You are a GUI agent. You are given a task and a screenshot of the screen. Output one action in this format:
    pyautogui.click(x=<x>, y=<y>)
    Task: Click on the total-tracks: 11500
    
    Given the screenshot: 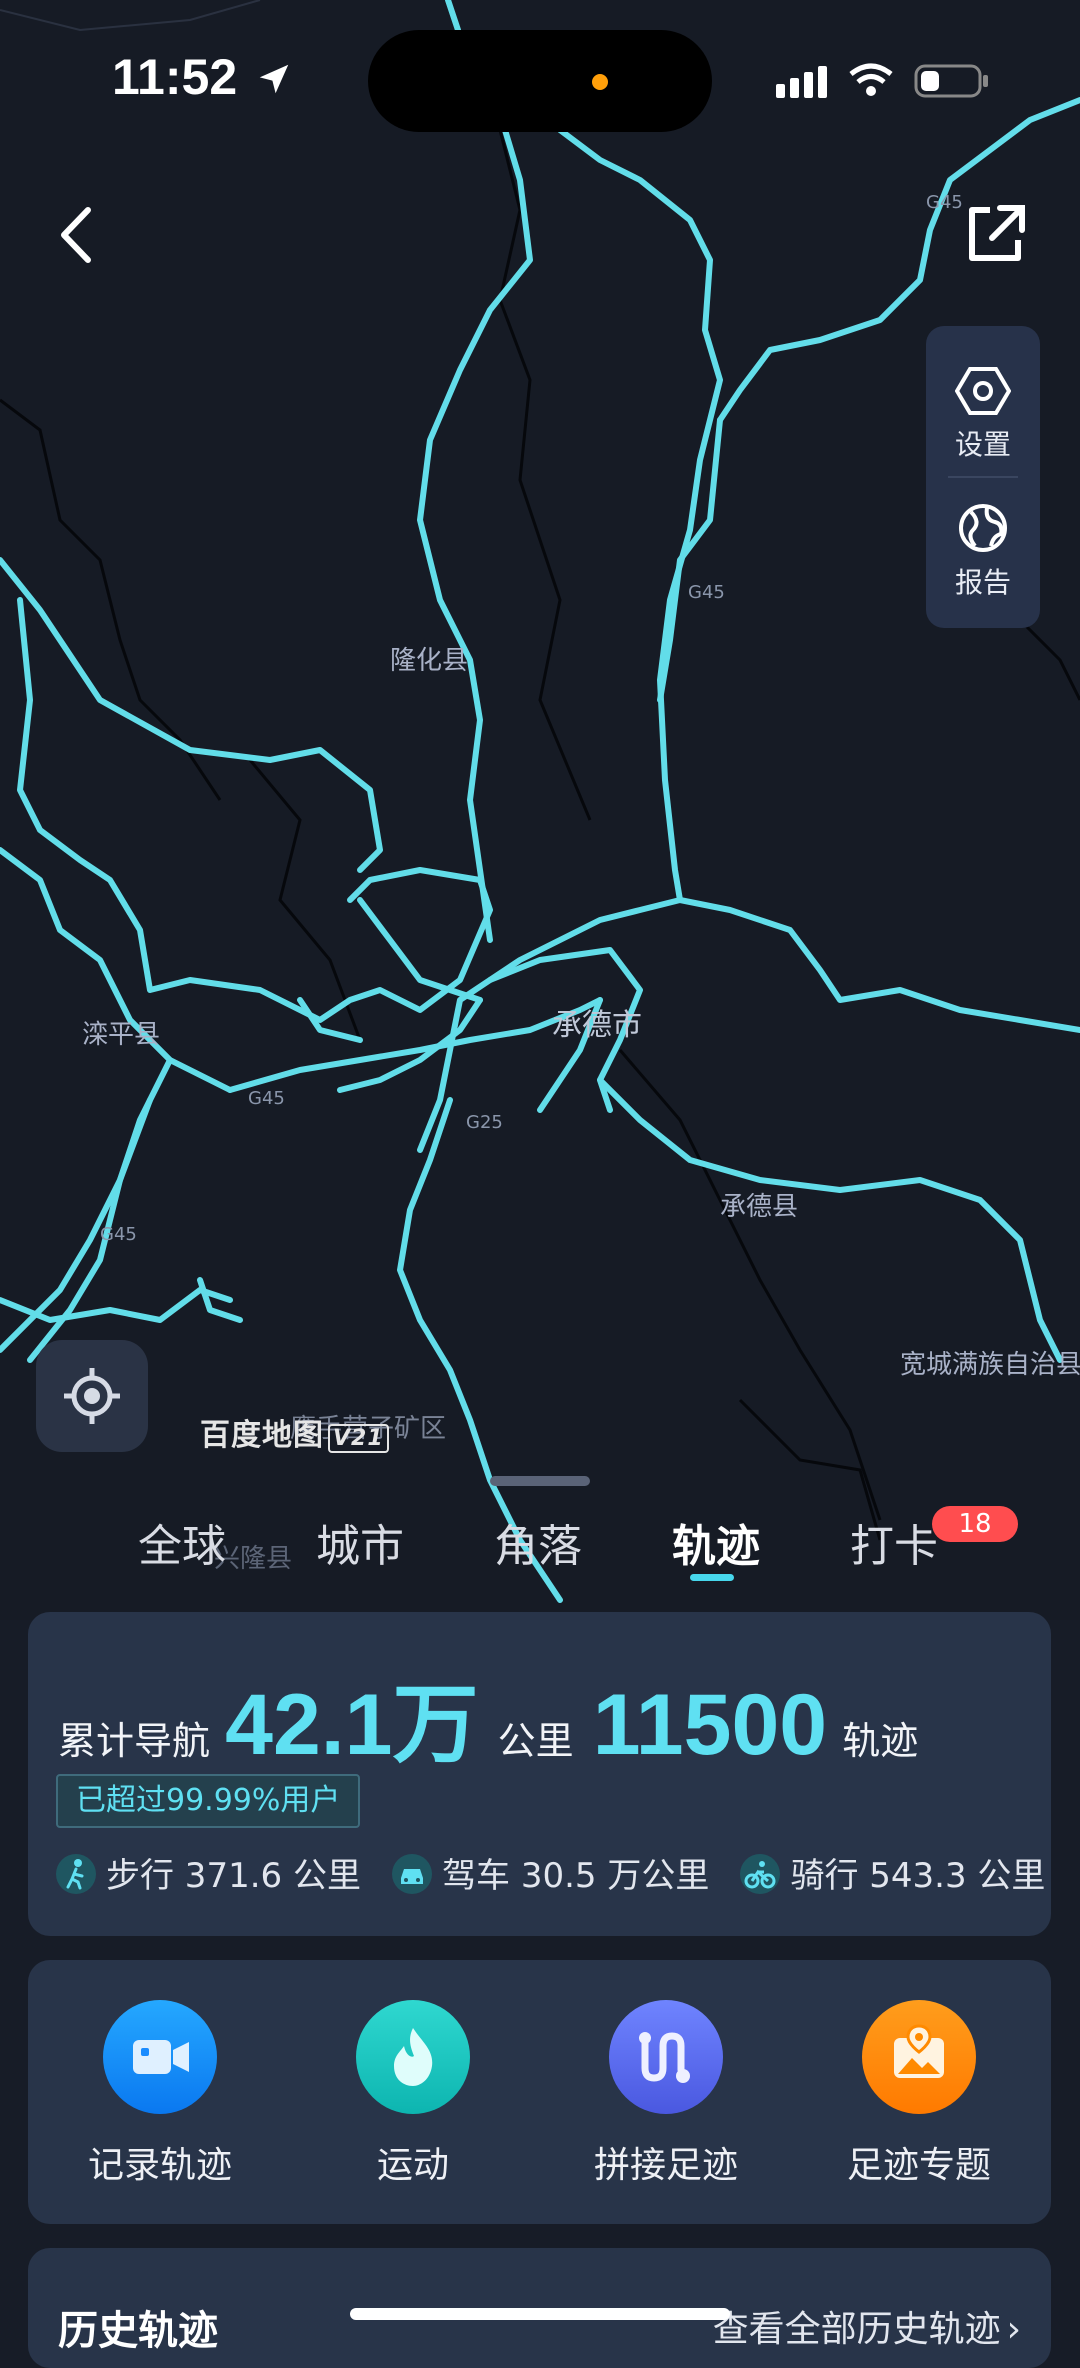 What is the action you would take?
    pyautogui.click(x=710, y=1725)
    